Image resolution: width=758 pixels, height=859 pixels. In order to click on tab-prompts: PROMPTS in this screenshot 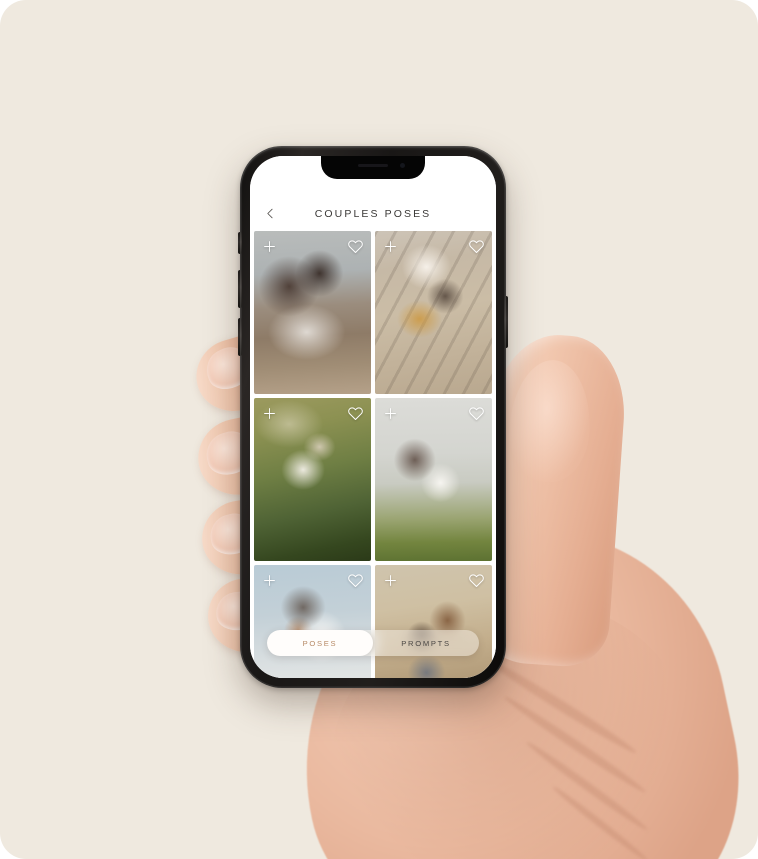, I will do `click(426, 643)`.